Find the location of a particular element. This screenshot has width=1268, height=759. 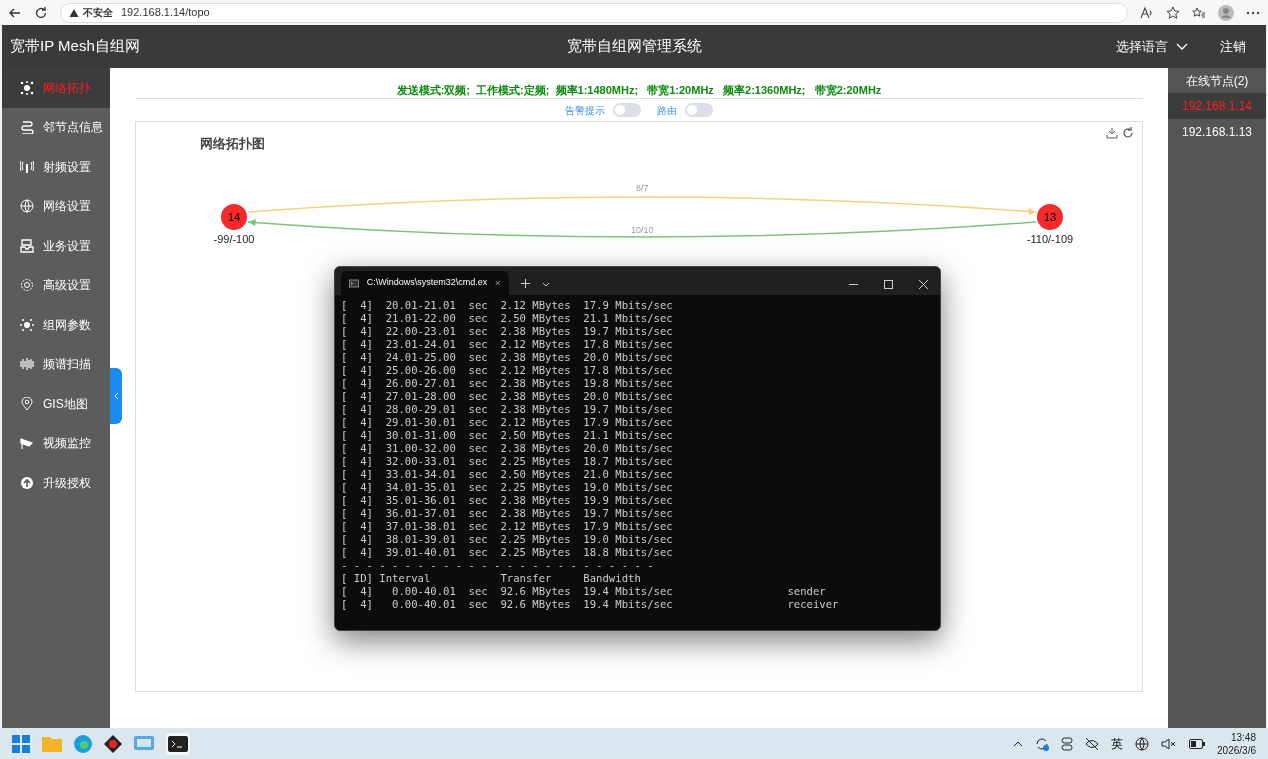

wave-icon is located at coordinates (27, 364).